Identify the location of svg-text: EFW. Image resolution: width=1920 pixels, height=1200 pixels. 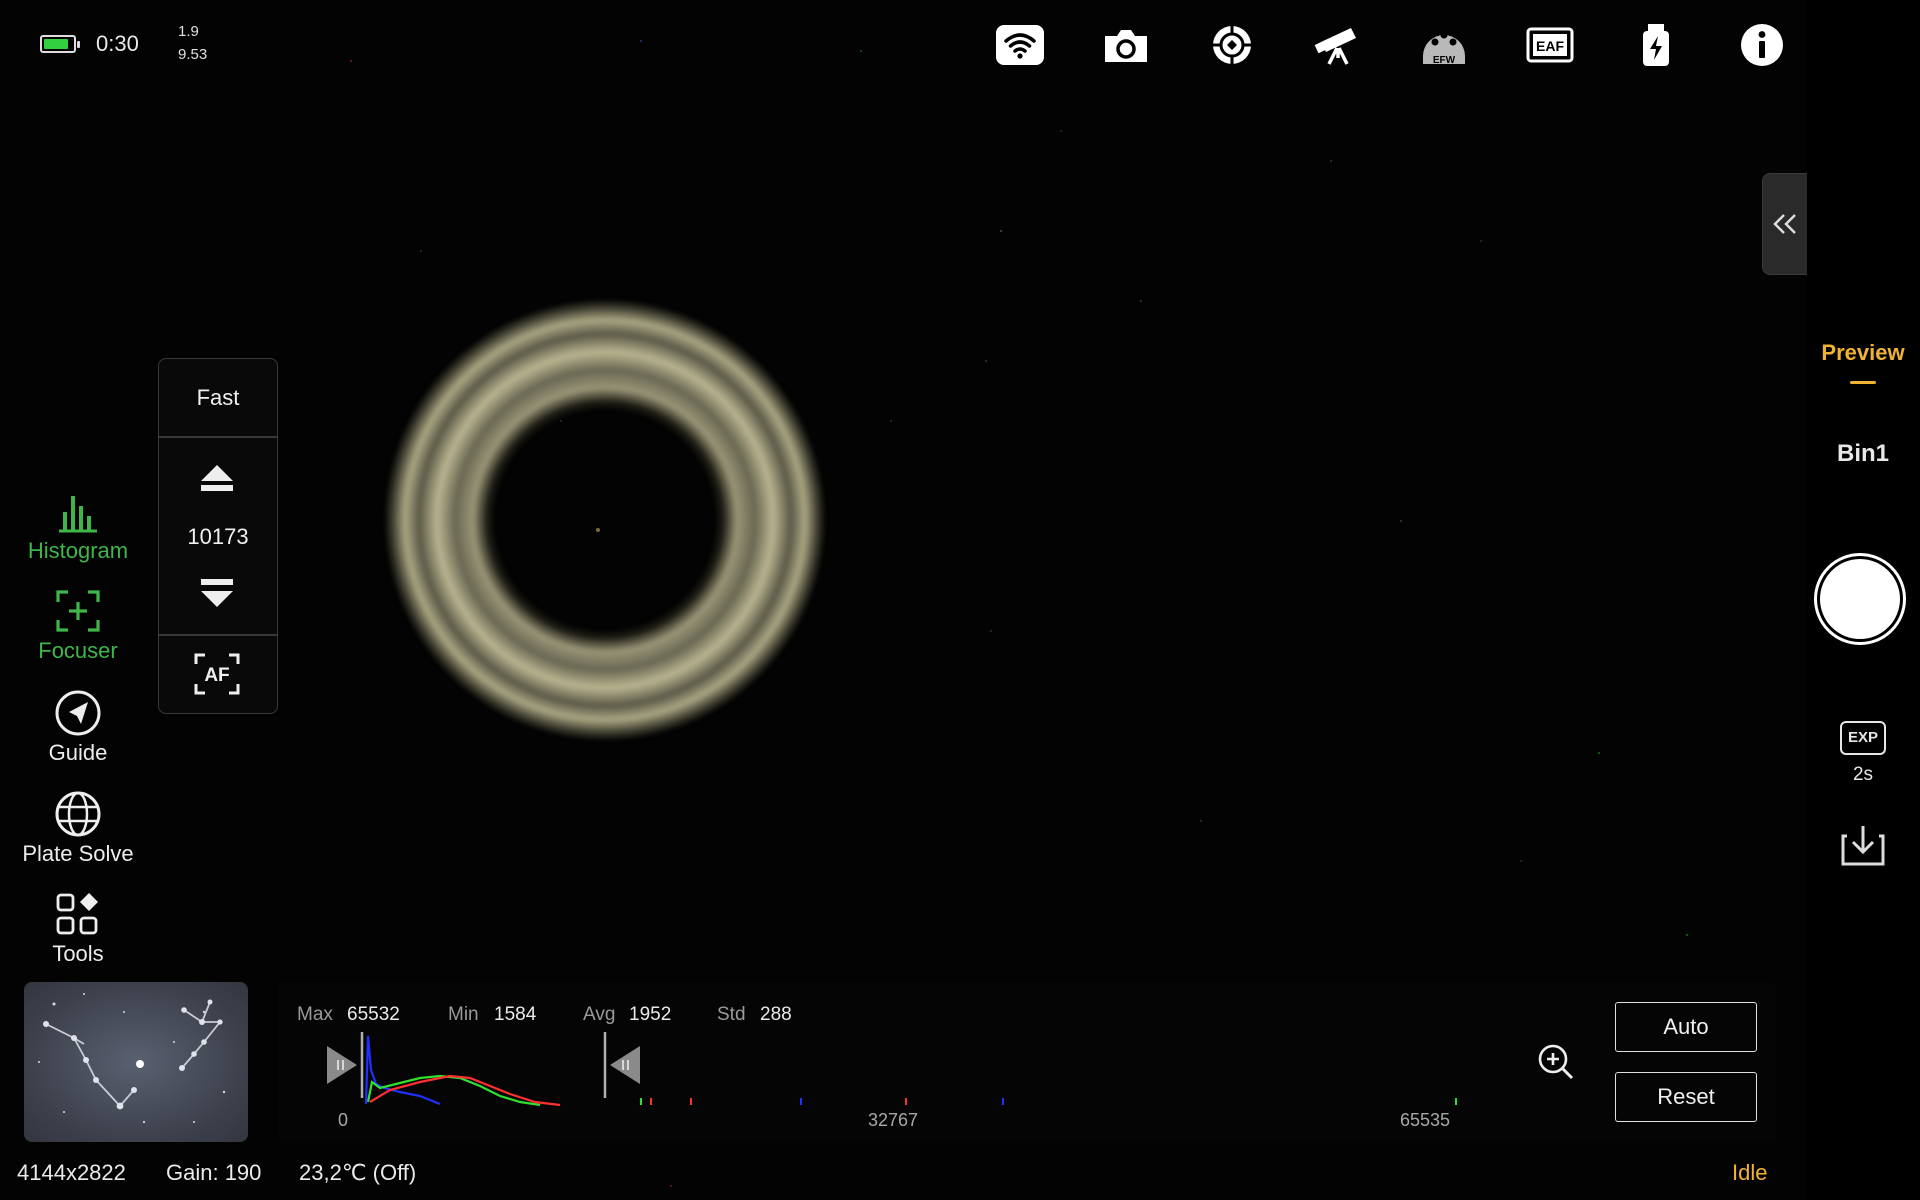
(1444, 60).